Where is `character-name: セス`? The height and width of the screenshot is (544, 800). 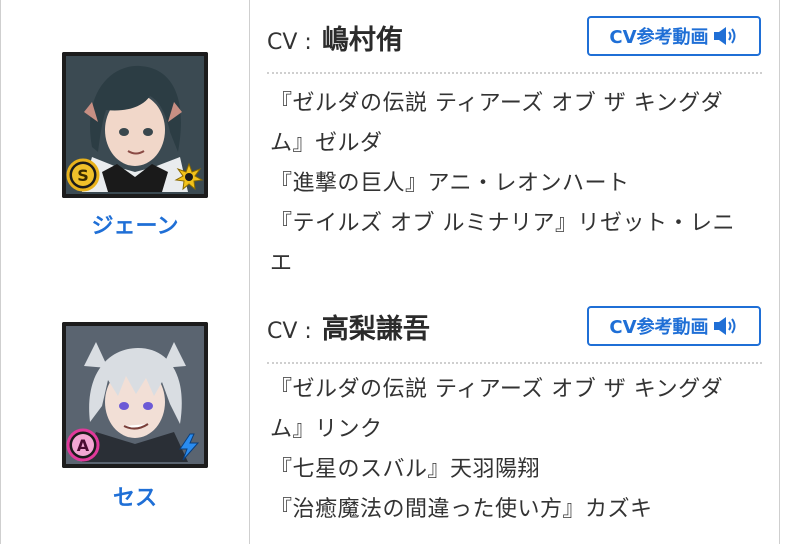
character-name: セス is located at coordinates (135, 496).